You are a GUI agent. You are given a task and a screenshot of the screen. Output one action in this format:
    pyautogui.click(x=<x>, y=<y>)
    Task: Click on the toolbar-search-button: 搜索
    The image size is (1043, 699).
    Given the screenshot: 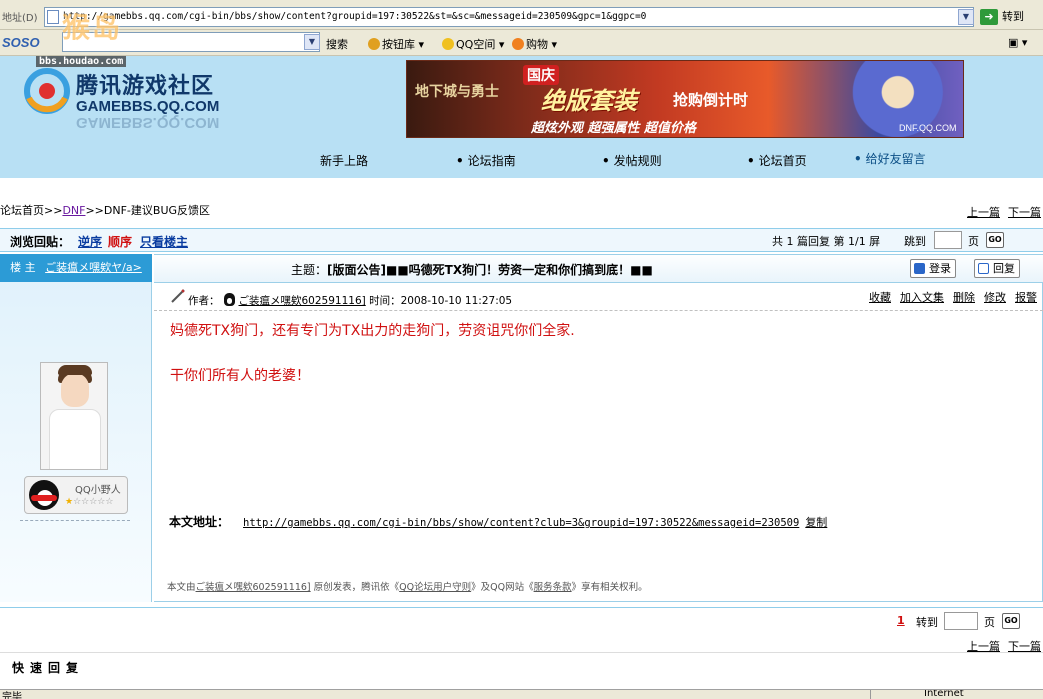 What is the action you would take?
    pyautogui.click(x=337, y=44)
    